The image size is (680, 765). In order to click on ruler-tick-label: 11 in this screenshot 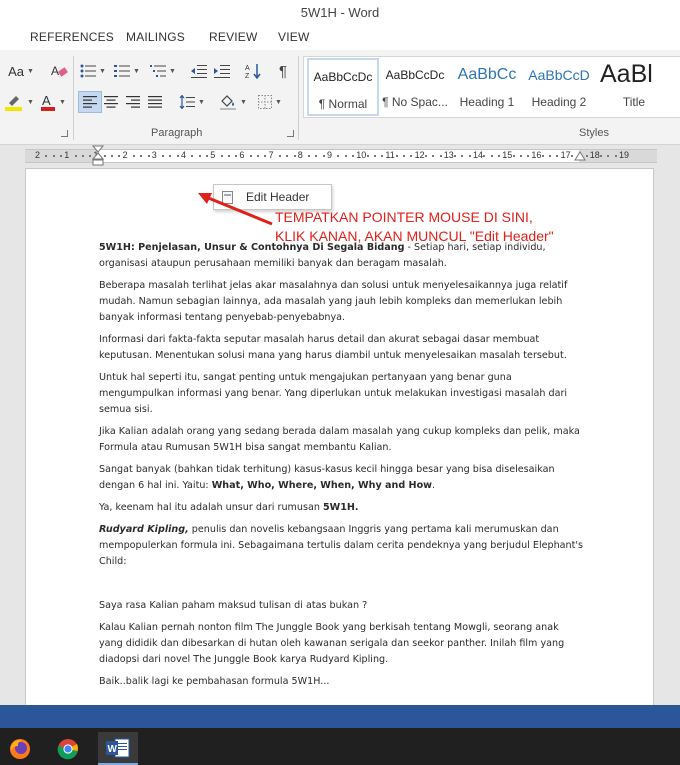, I will do `click(390, 155)`.